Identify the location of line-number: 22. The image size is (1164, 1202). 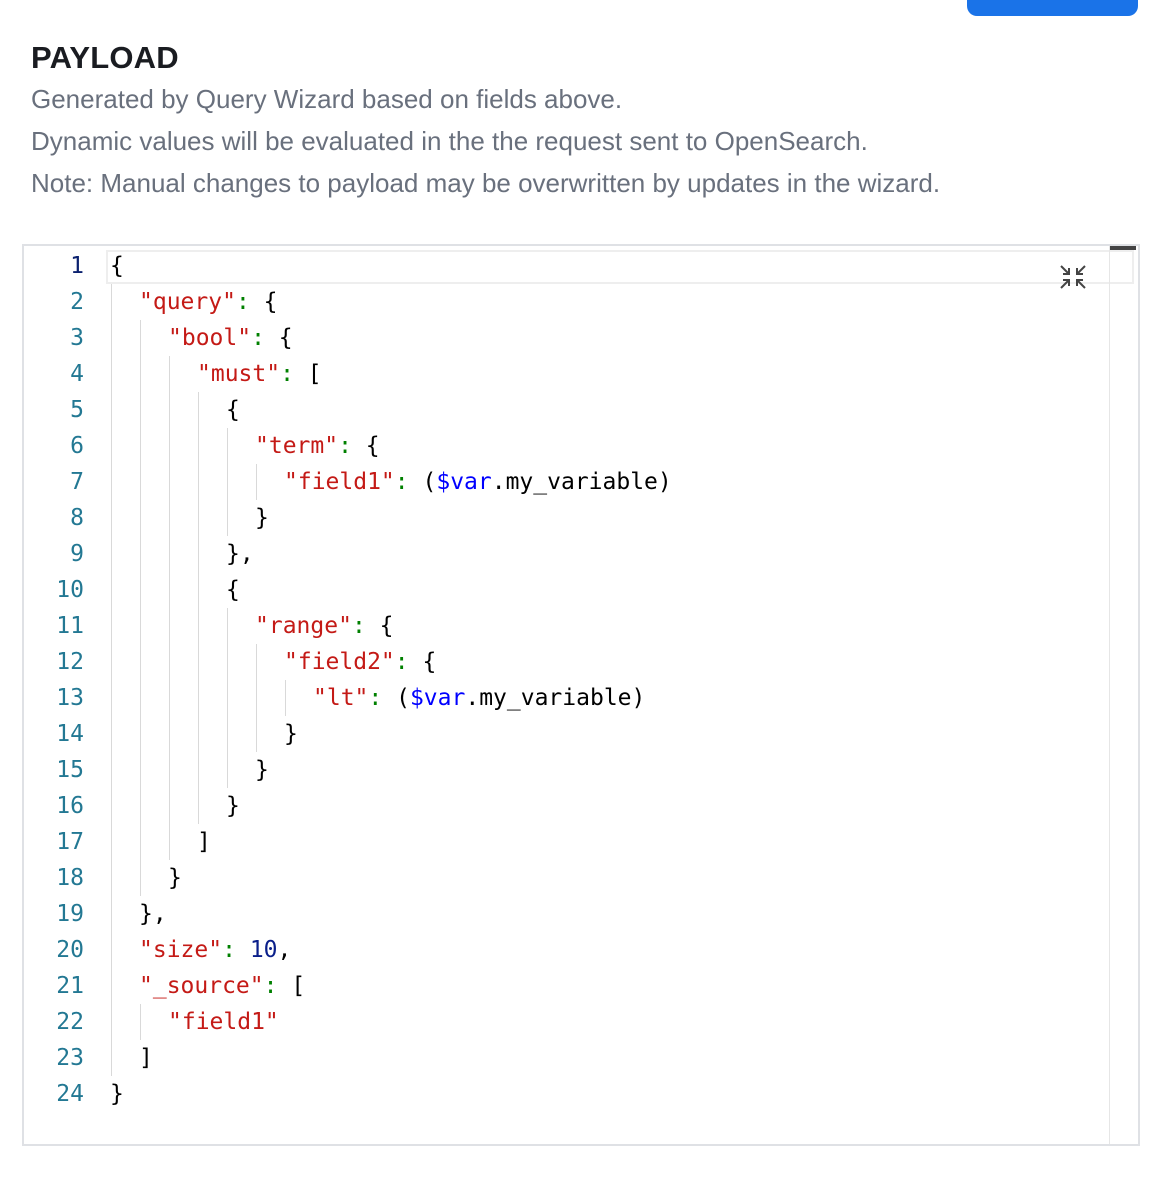
(70, 1022).